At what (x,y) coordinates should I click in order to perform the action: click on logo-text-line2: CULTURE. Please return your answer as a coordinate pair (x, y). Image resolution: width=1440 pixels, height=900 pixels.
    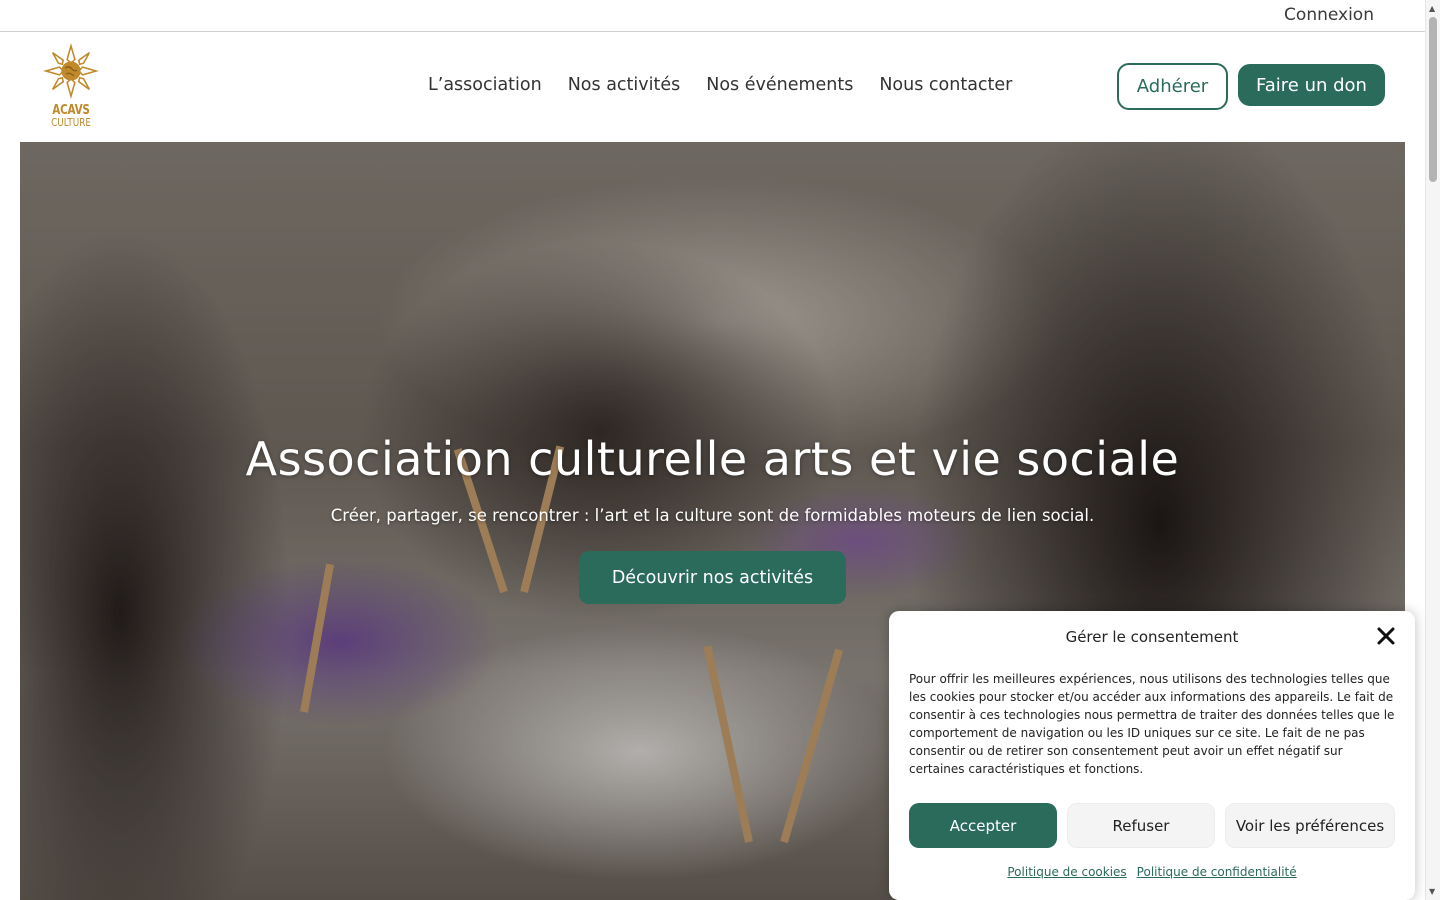
    Looking at the image, I should click on (71, 122).